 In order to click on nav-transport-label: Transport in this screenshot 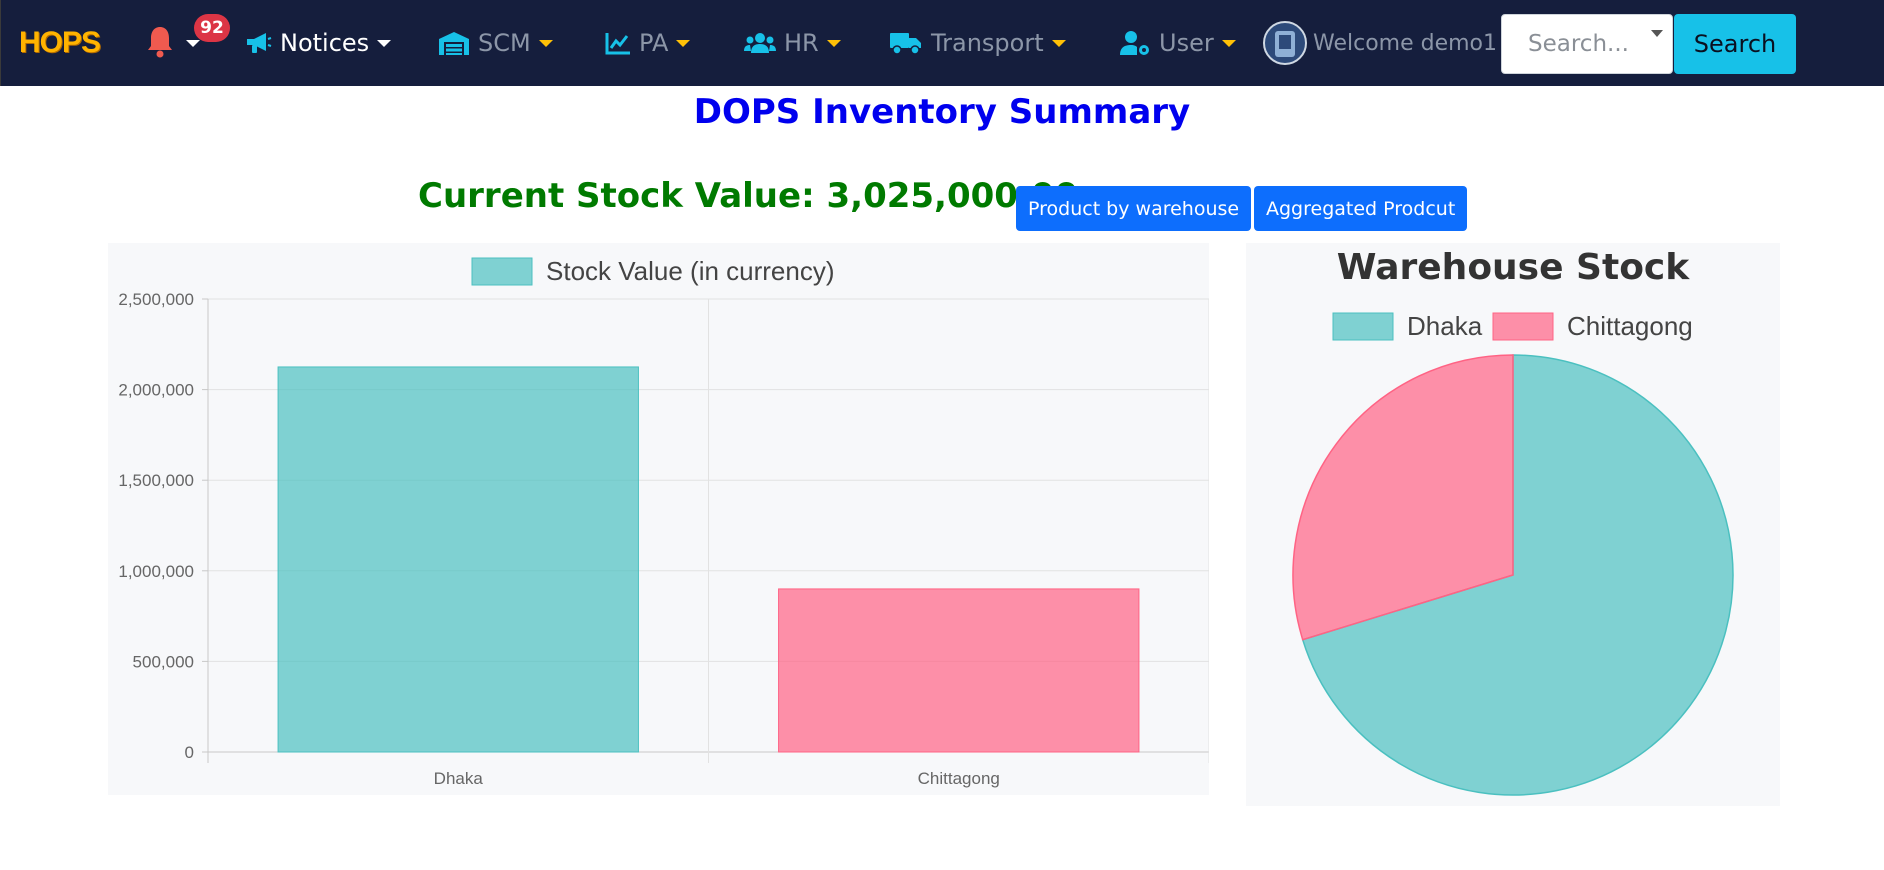, I will do `click(987, 43)`.